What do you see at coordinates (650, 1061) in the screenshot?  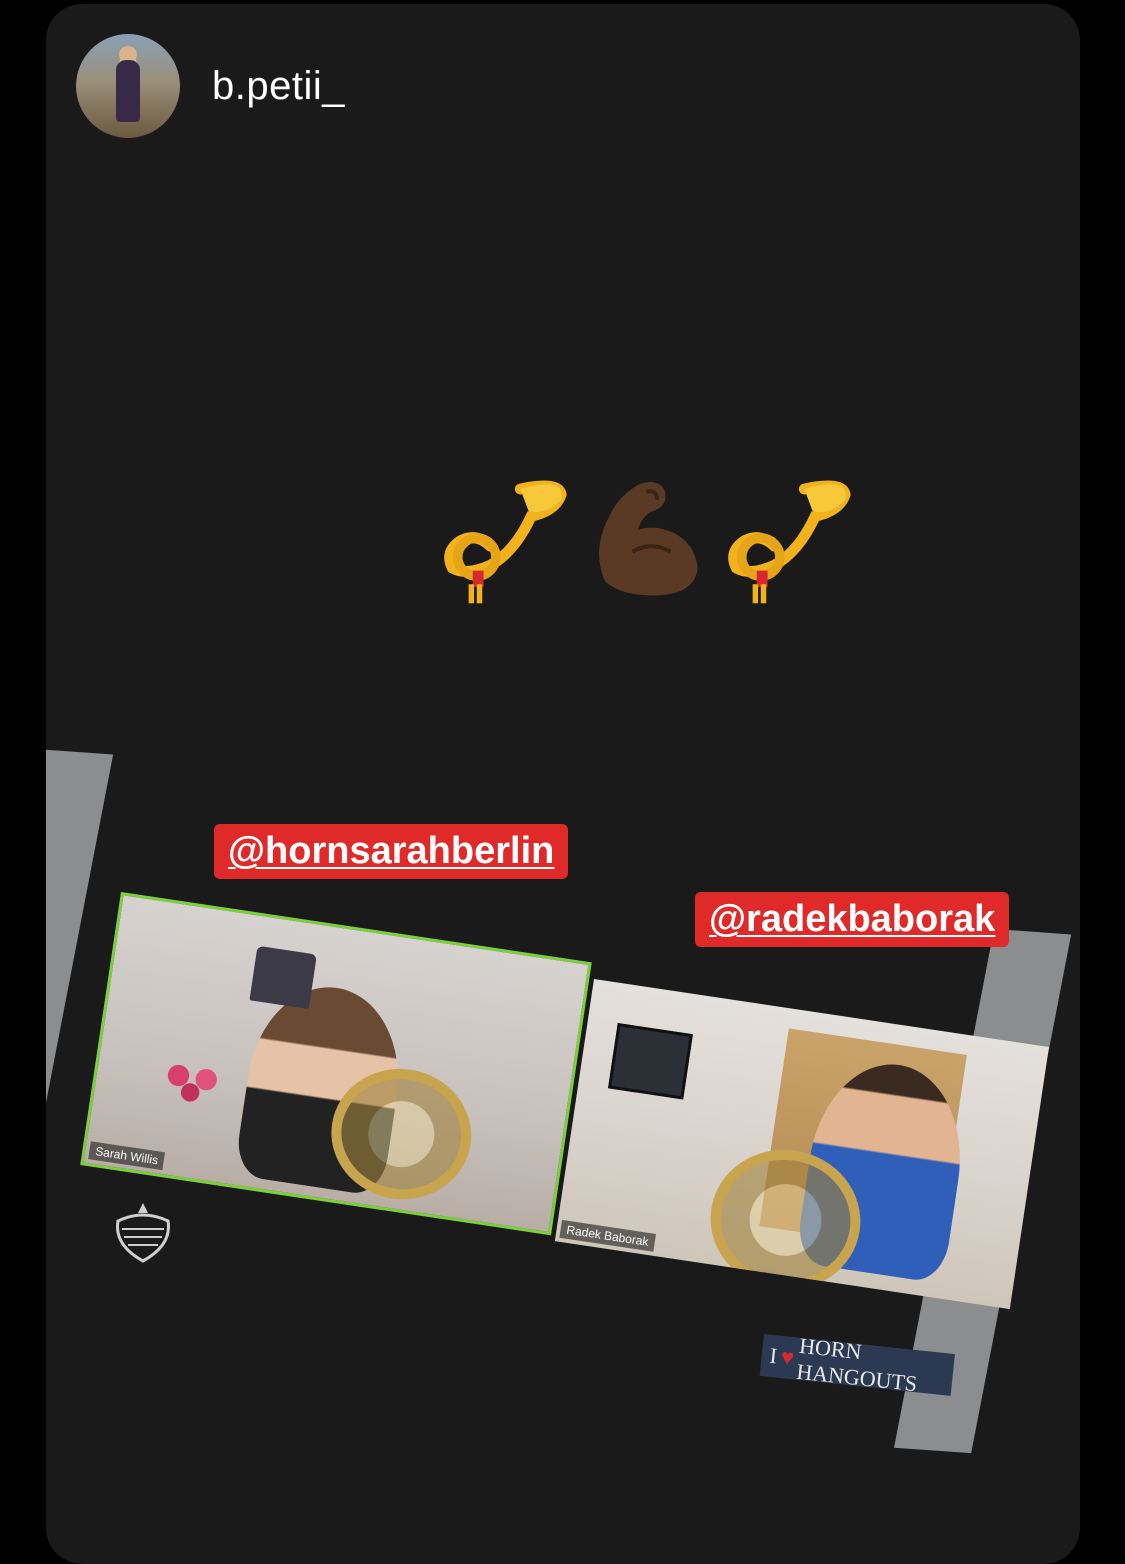 I see `wall-picture` at bounding box center [650, 1061].